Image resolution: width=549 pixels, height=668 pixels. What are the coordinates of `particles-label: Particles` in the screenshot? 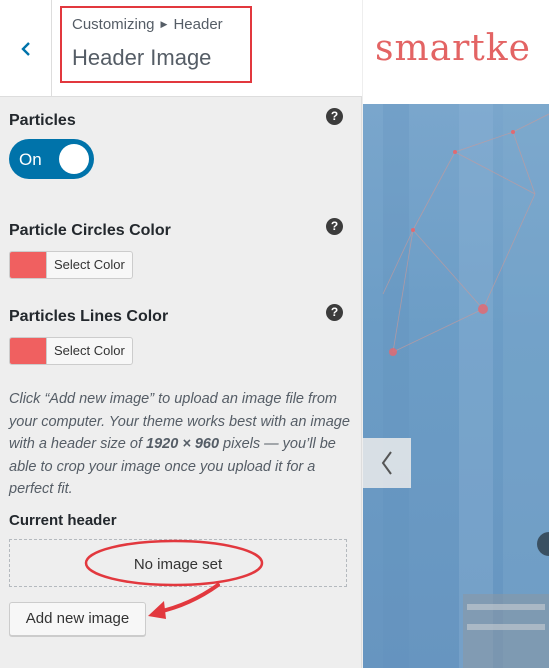 It's located at (42, 120).